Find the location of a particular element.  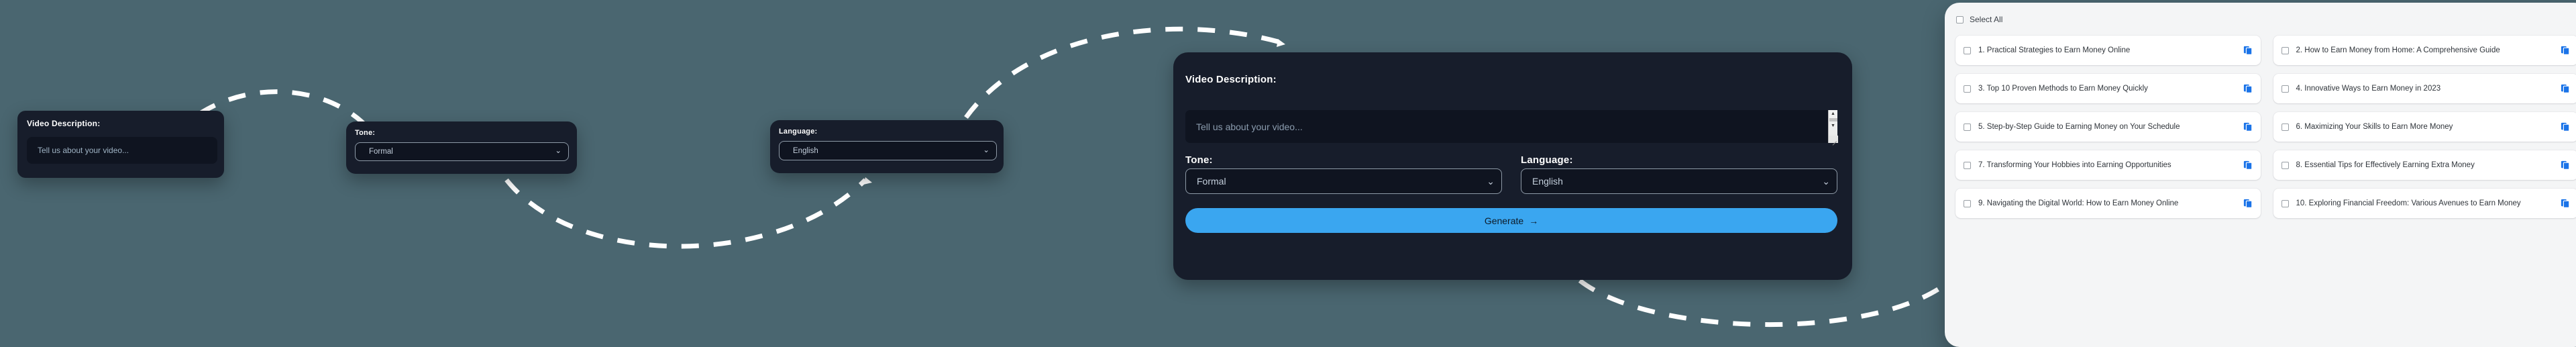

result-item-4: 4. Innovative Ways to Earn Money in 2023 is located at coordinates (2424, 88).